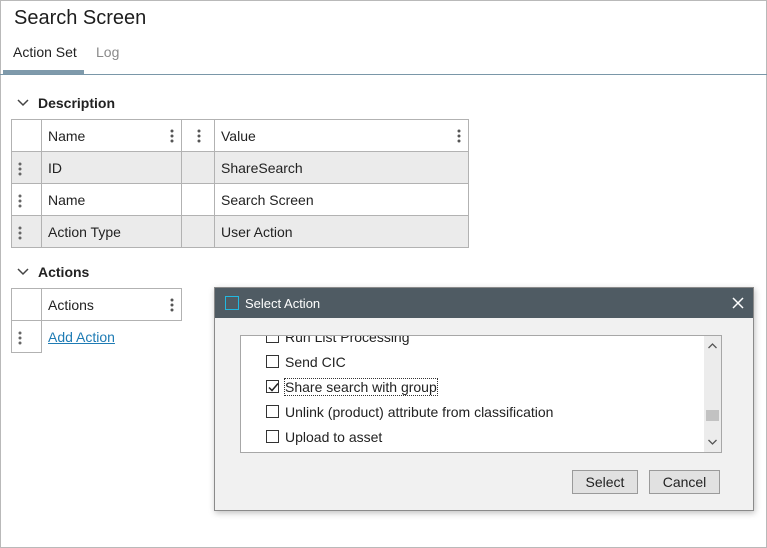 Image resolution: width=767 pixels, height=548 pixels. I want to click on actions-column-header: Actions, so click(111, 304).